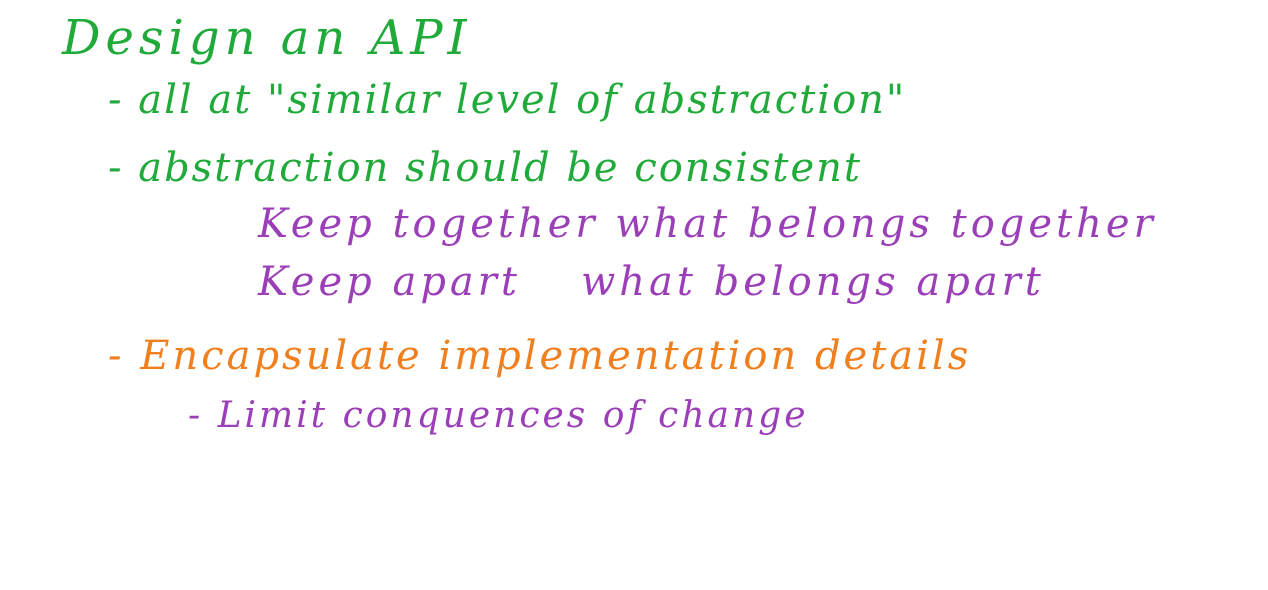 The image size is (1268, 590). Describe the element at coordinates (389, 282) in the screenshot. I see `note-sub-keep-apart-part-1: Keep apart` at that location.